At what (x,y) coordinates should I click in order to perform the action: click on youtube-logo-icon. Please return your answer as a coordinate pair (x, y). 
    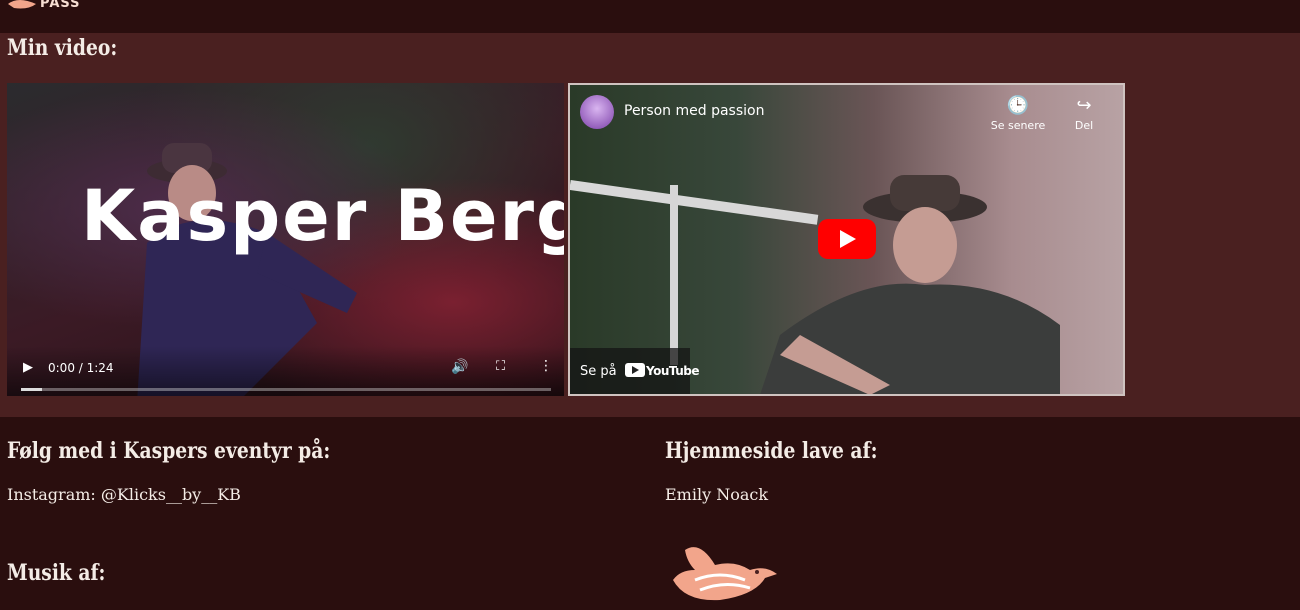
    Looking at the image, I should click on (635, 370).